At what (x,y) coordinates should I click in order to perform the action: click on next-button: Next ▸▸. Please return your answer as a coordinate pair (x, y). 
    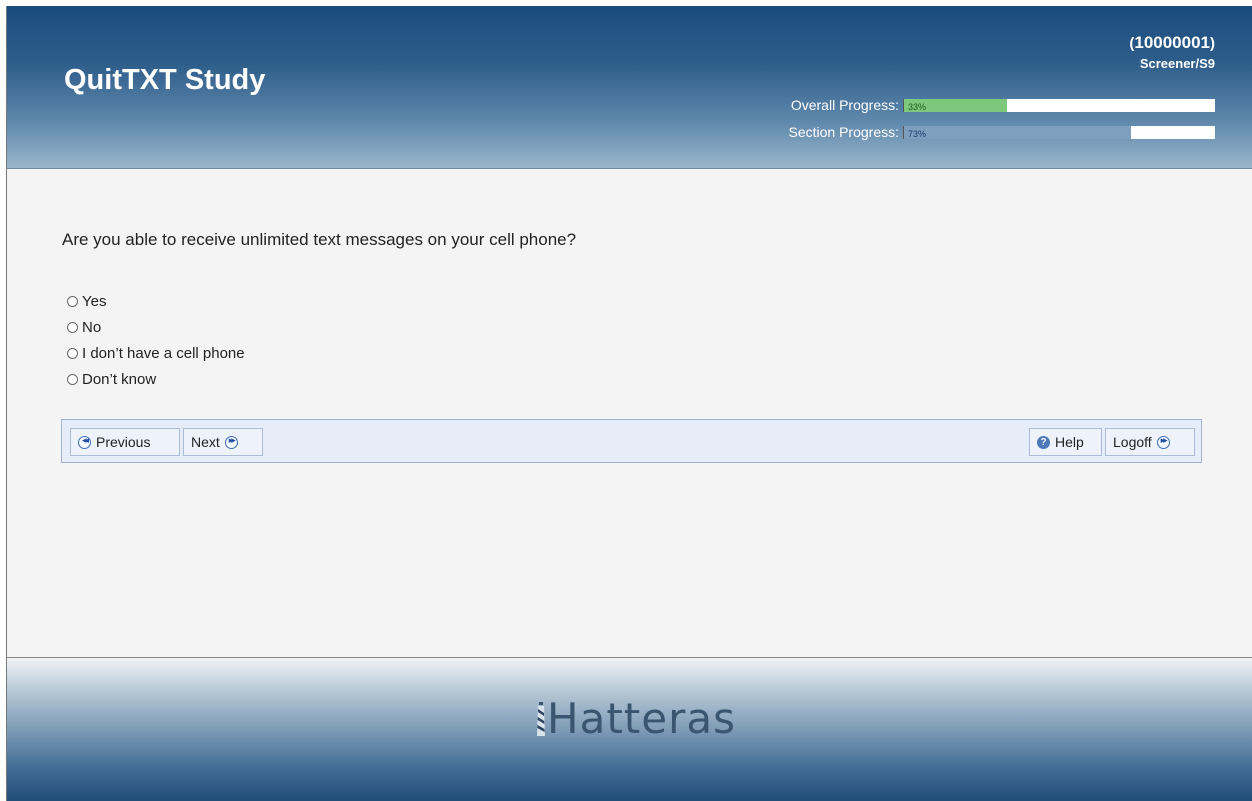
    Looking at the image, I should click on (223, 442).